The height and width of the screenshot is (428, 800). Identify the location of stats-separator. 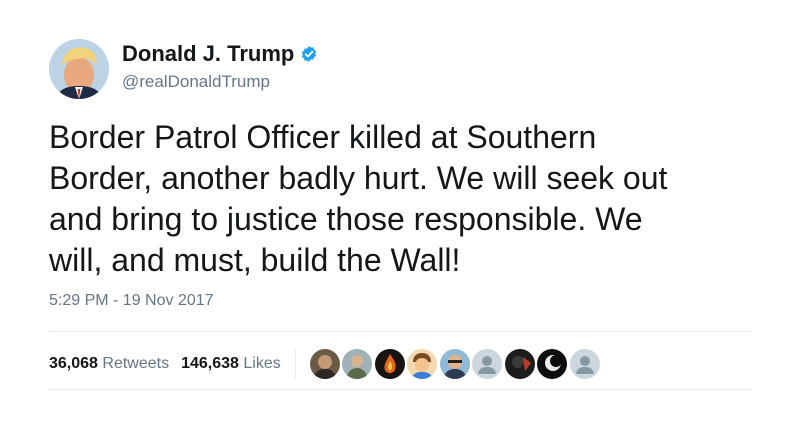
(295, 364).